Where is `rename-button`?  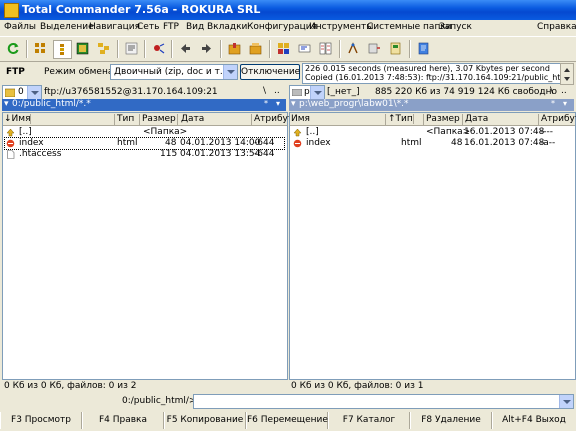 rename-button is located at coordinates (304, 48).